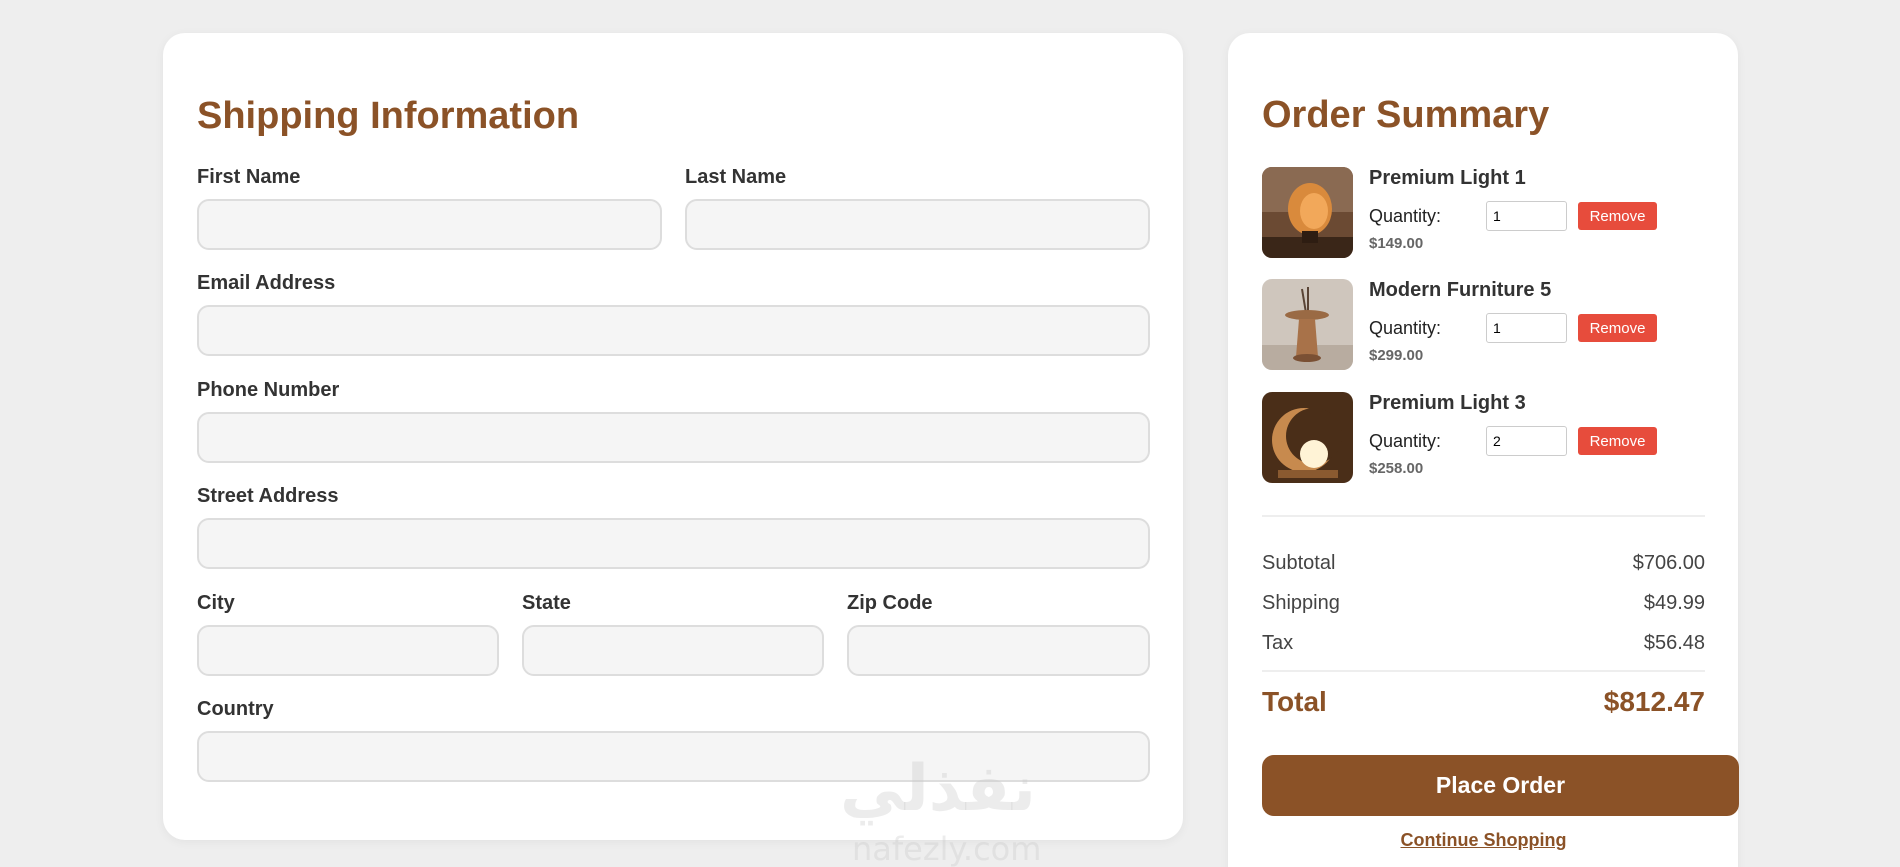  Describe the element at coordinates (1396, 243) in the screenshot. I see `item-price: $149.00` at that location.